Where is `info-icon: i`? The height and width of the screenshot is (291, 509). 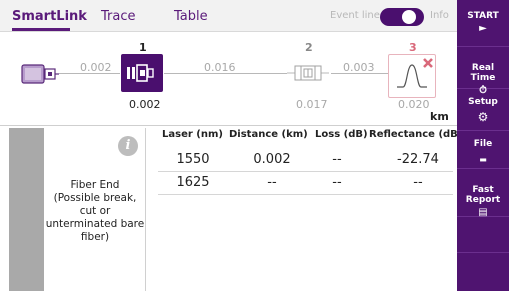 info-icon: i is located at coordinates (128, 146).